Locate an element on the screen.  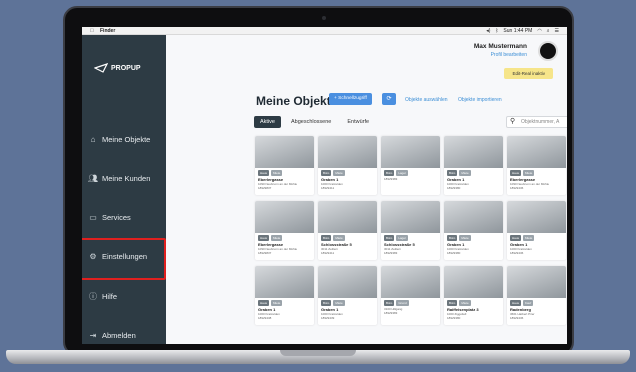
search-icon: ⌕ is located at coordinates (548, 31).